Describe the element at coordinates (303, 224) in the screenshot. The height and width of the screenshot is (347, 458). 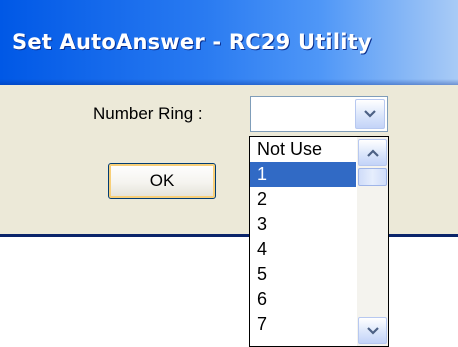
I see `list-item: 3` at that location.